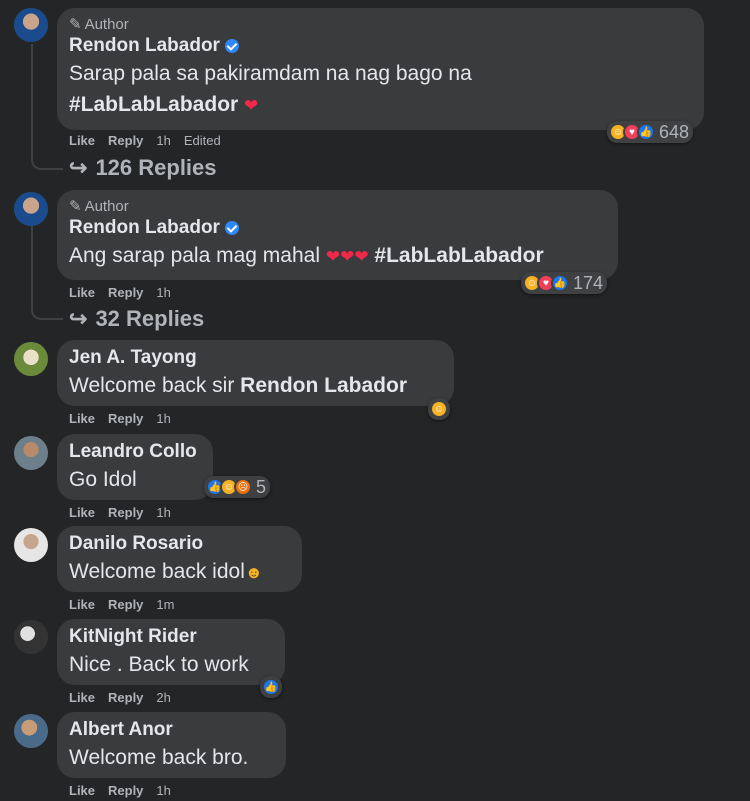  What do you see at coordinates (143, 168) in the screenshot?
I see `view-replies-link: ↪ 126 Replies` at bounding box center [143, 168].